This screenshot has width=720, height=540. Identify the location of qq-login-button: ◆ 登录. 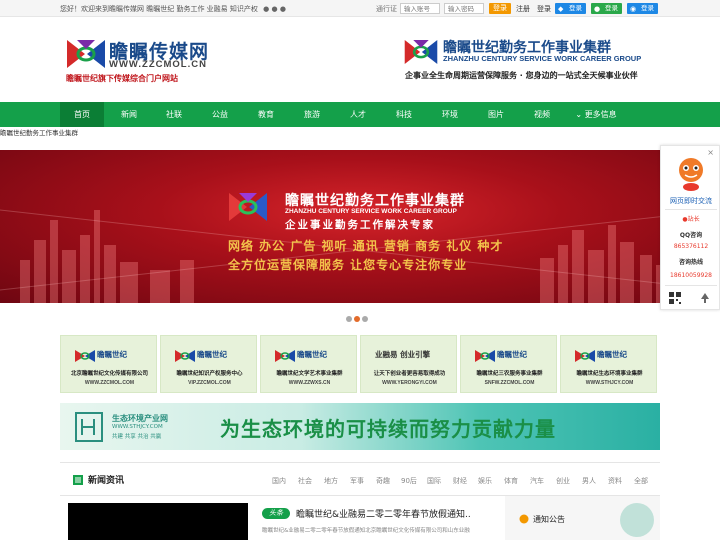
(570, 8).